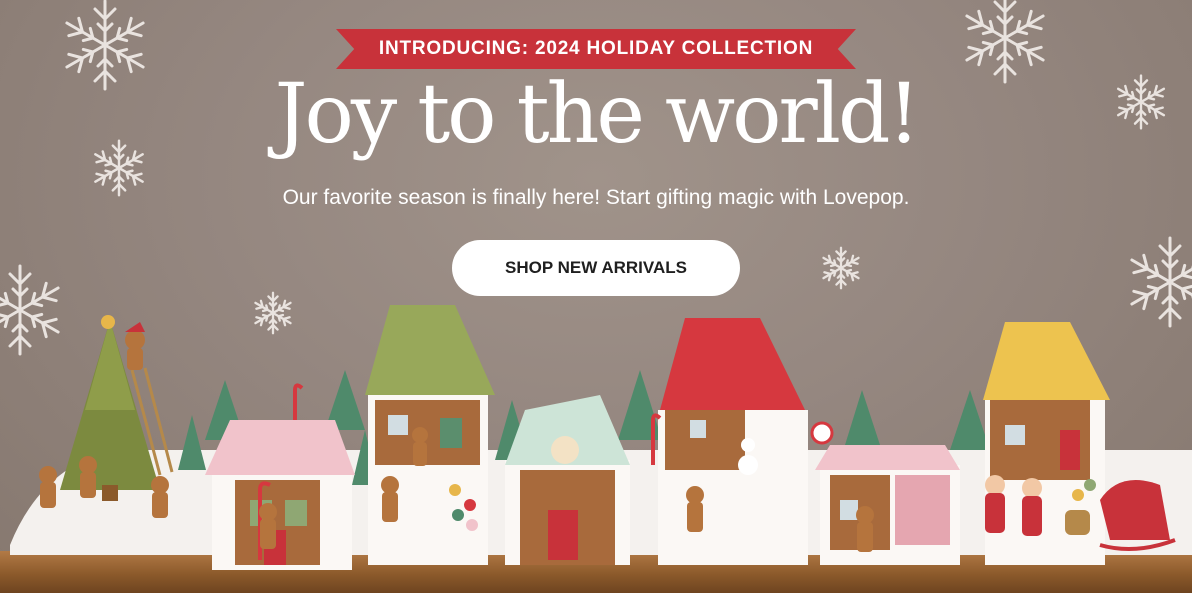  What do you see at coordinates (596, 268) in the screenshot?
I see `shop-new-arrivals-button: SHOP NEW ARRIVALS` at bounding box center [596, 268].